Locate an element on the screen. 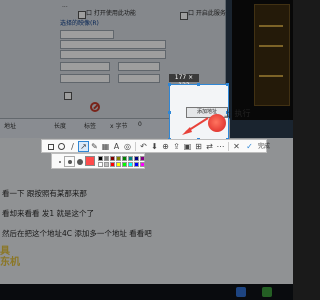 Image resolution: width=320 pixels, height=300 pixels. selected-color-swatch is located at coordinates (90, 161).